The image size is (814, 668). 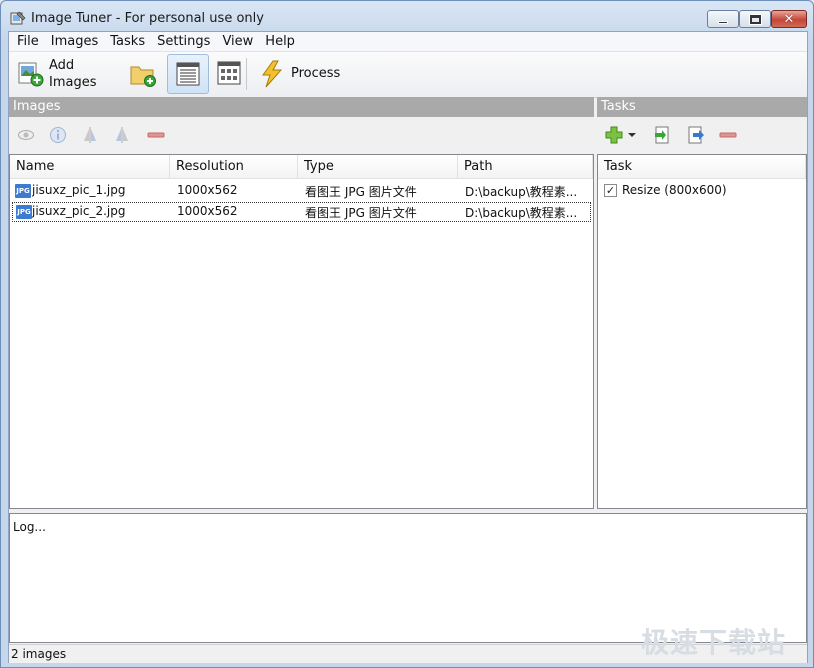 I want to click on task-item: ✓ Resize (800x600), so click(x=702, y=191).